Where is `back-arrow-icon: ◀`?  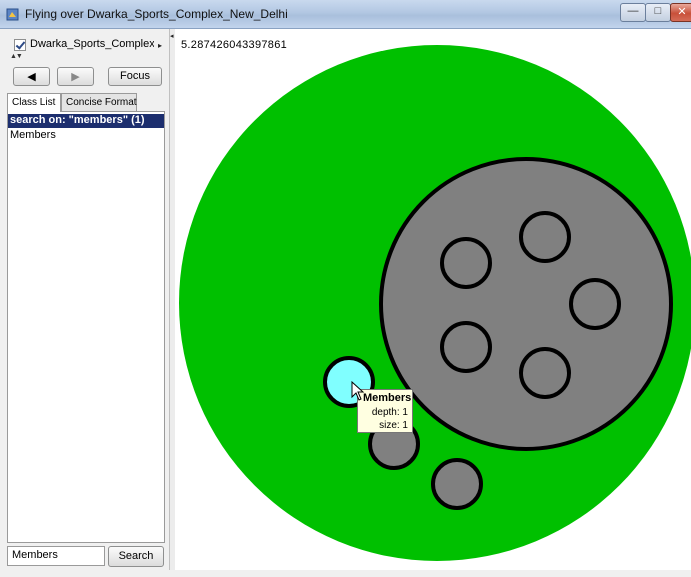 back-arrow-icon: ◀ is located at coordinates (31, 77).